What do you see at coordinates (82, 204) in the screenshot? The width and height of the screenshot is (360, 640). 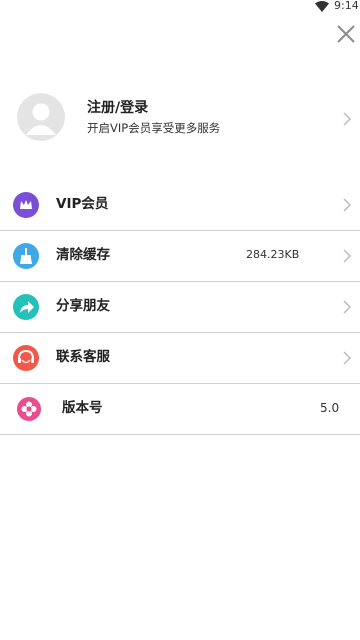 I see `menu-item-label: VIP会员` at bounding box center [82, 204].